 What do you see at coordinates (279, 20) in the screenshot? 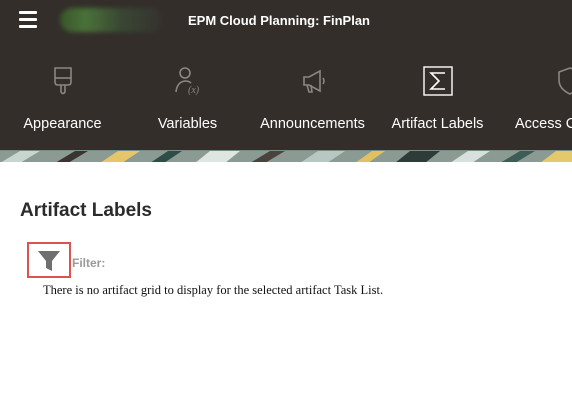
I see `app-title: EPM Cloud Planning: FinPlan` at bounding box center [279, 20].